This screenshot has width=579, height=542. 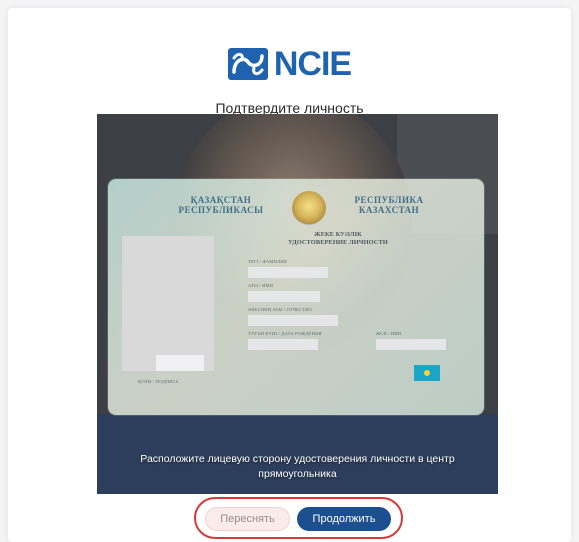 What do you see at coordinates (338, 238) in the screenshot?
I see `card-doc-title: ЖЕКЕ КУӘЛІК УДОСТОВЕРЕНИЕ ЛИЧНОСТИ` at bounding box center [338, 238].